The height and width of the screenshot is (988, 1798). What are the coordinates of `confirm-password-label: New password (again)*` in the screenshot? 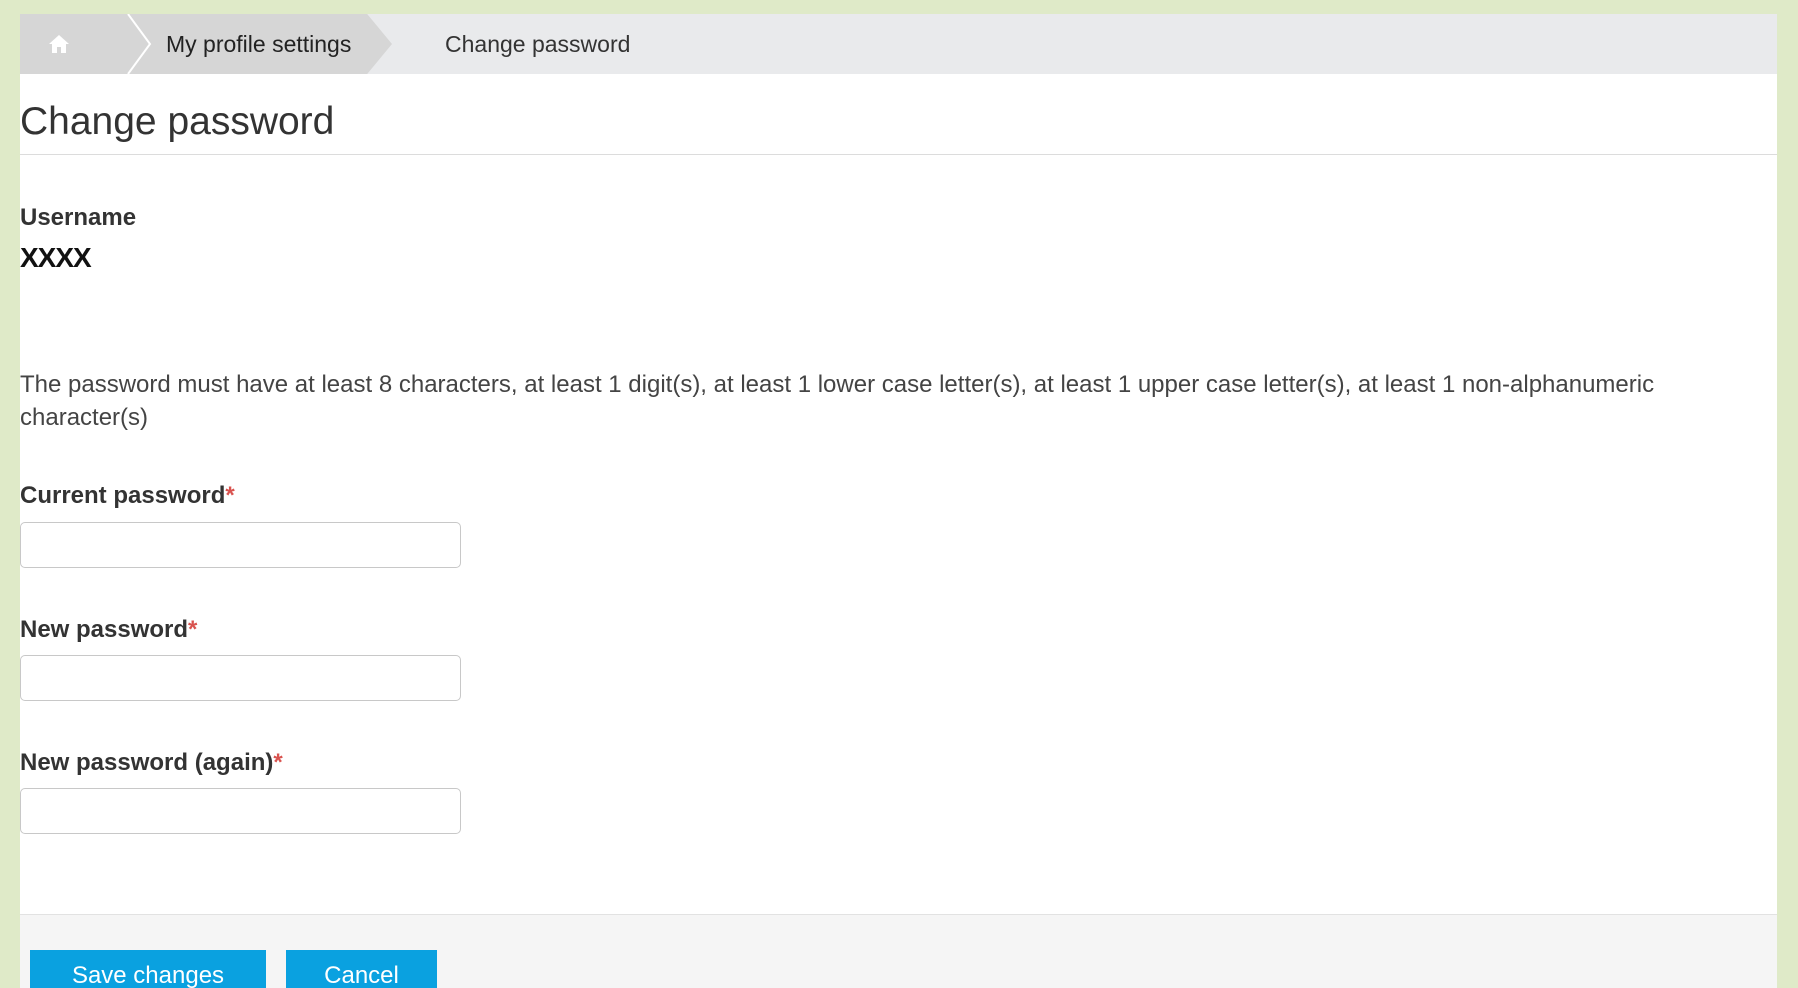 It's located at (151, 763).